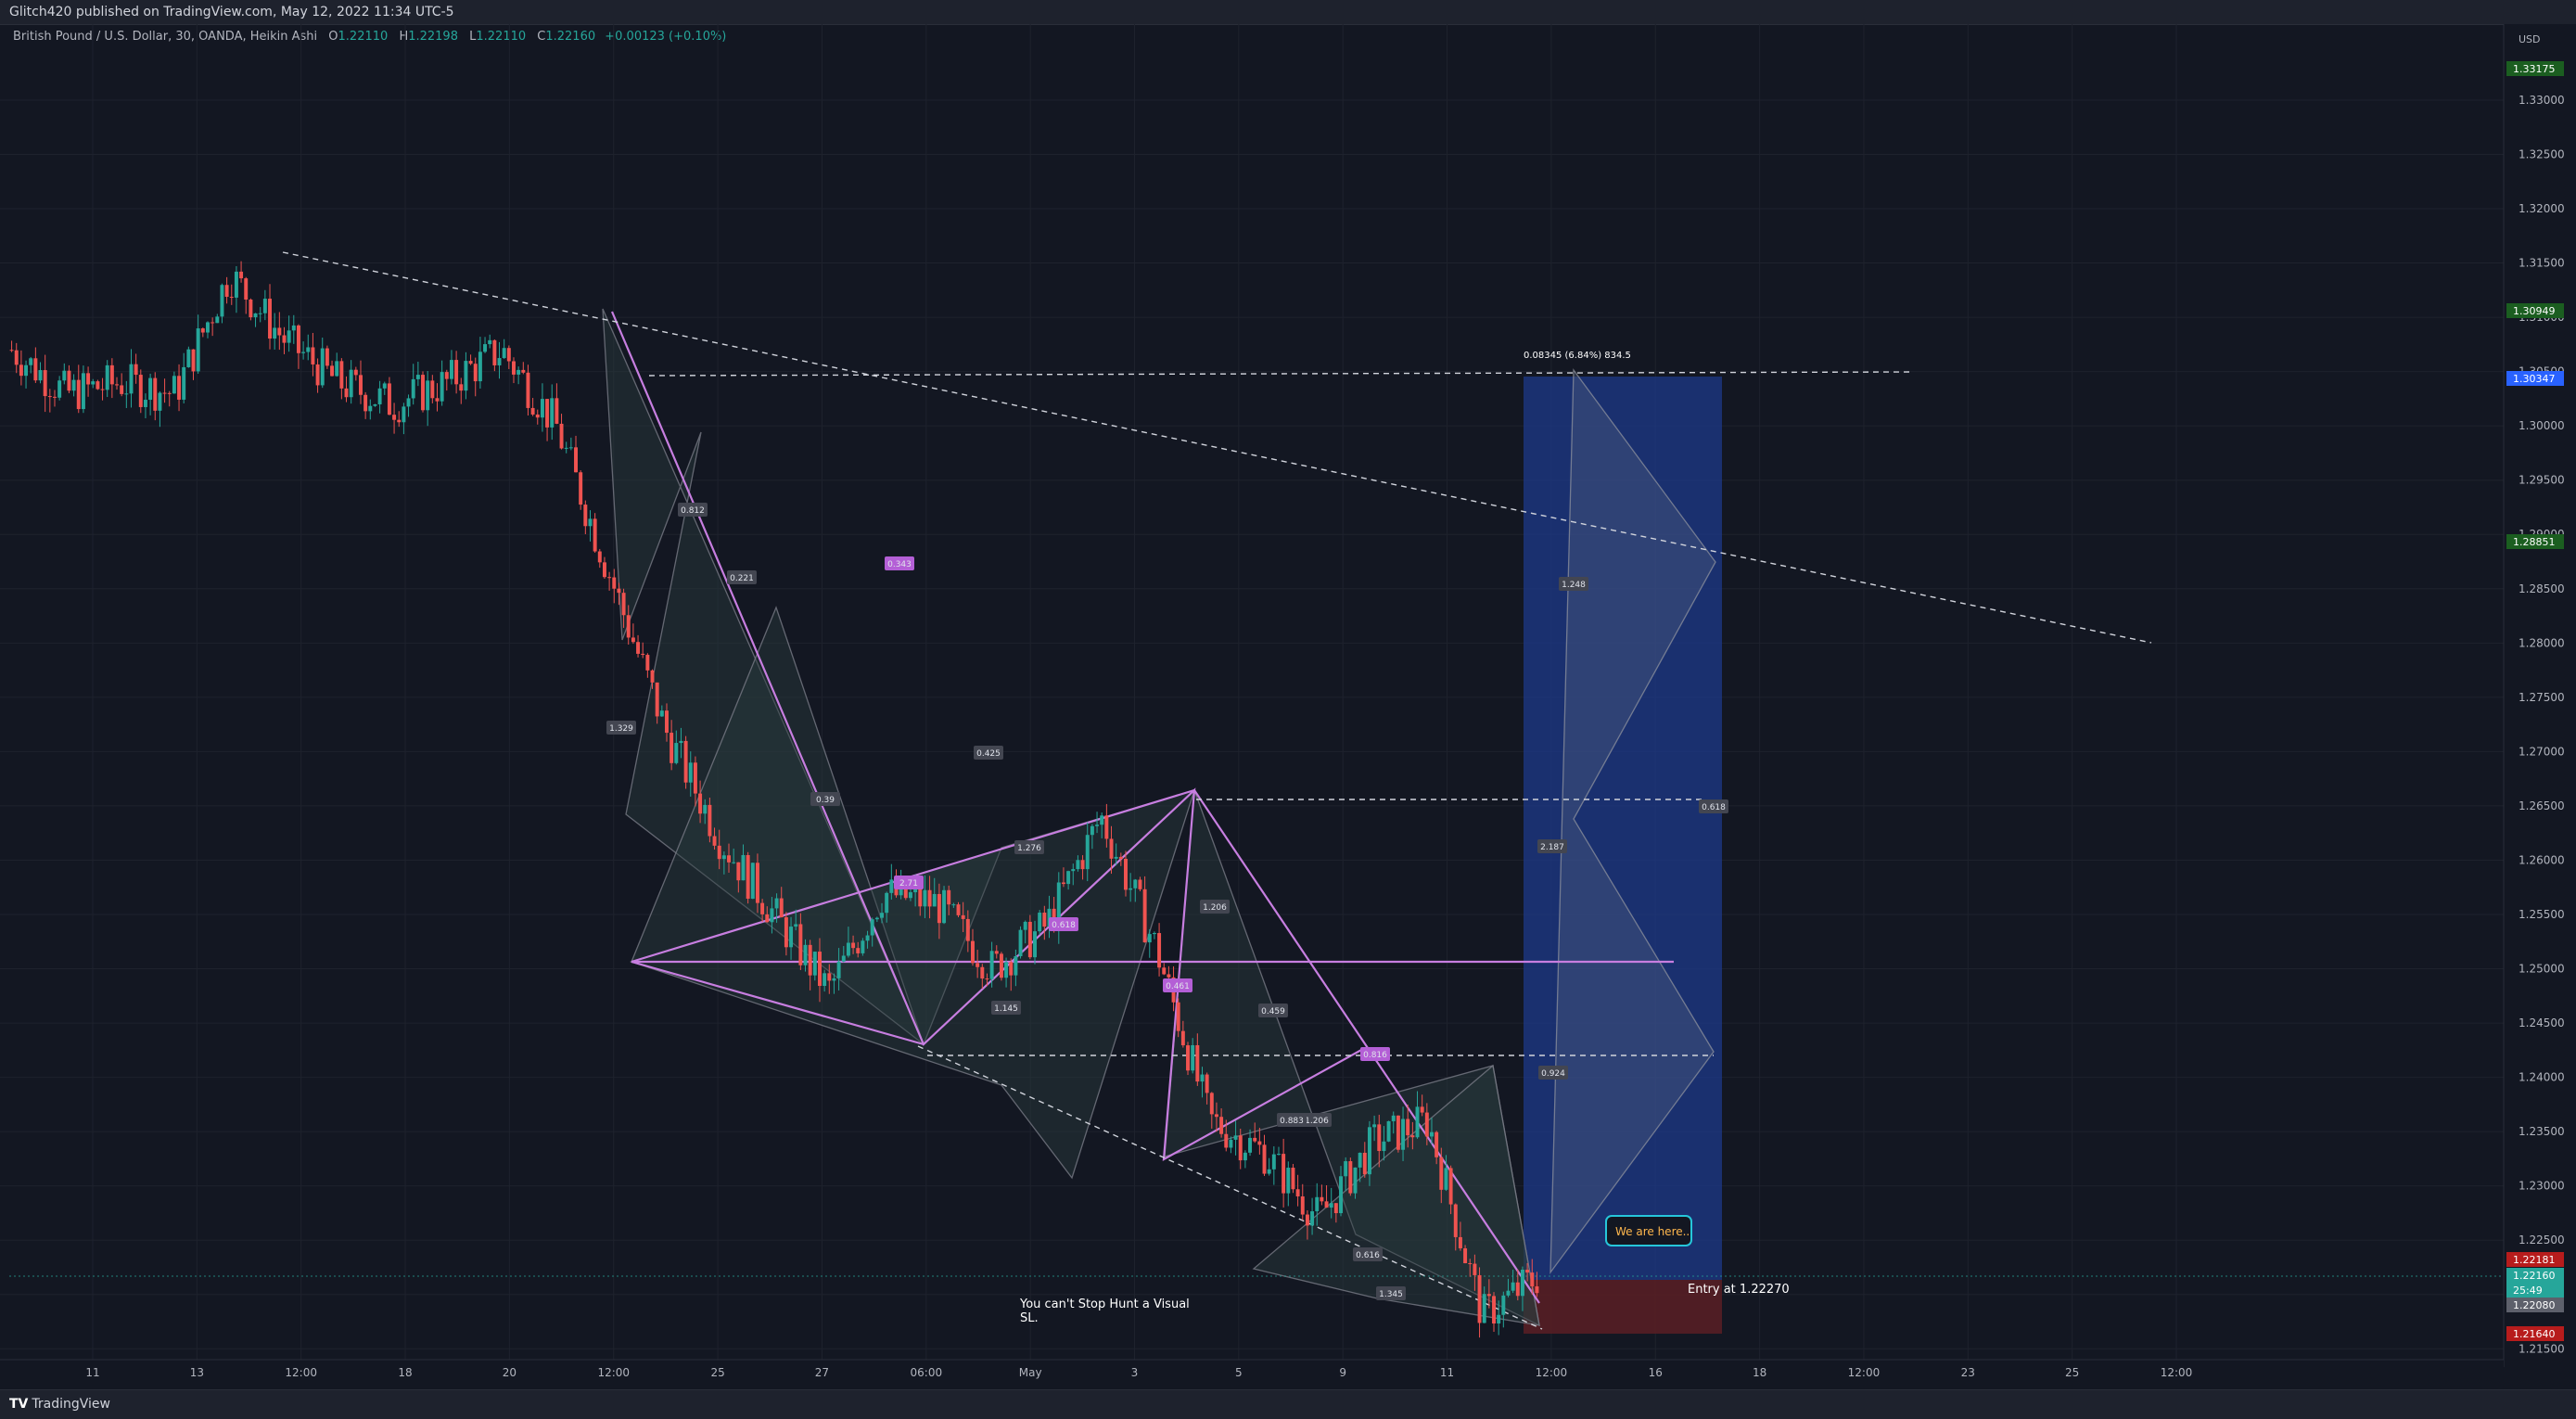 The width and height of the screenshot is (2576, 1419). What do you see at coordinates (2542, 751) in the screenshot?
I see `price-tick-label: 1.27000` at bounding box center [2542, 751].